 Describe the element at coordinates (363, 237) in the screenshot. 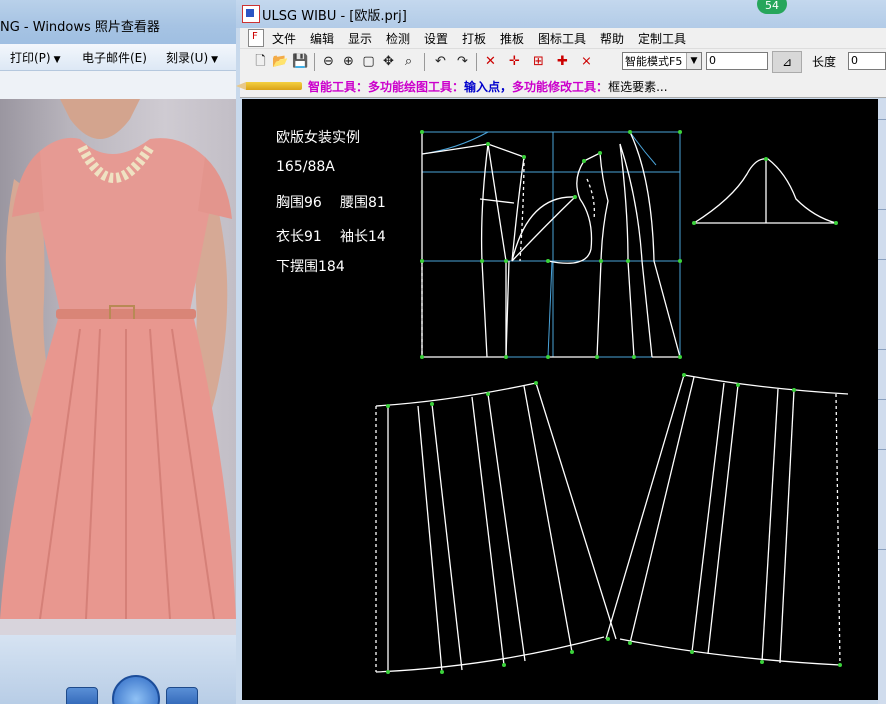

I see `spec-sleeve: 袖长14` at that location.